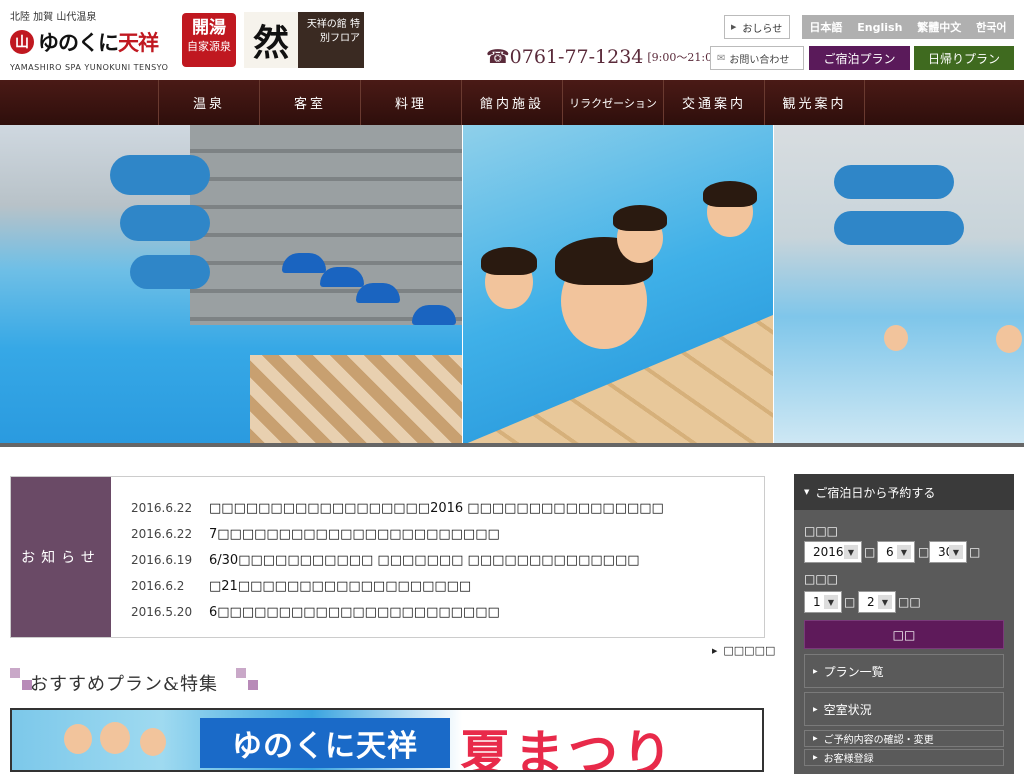 The image size is (1024, 774). I want to click on summer-festival-banner: ゆのくに天祥 夏まつり, so click(387, 740).